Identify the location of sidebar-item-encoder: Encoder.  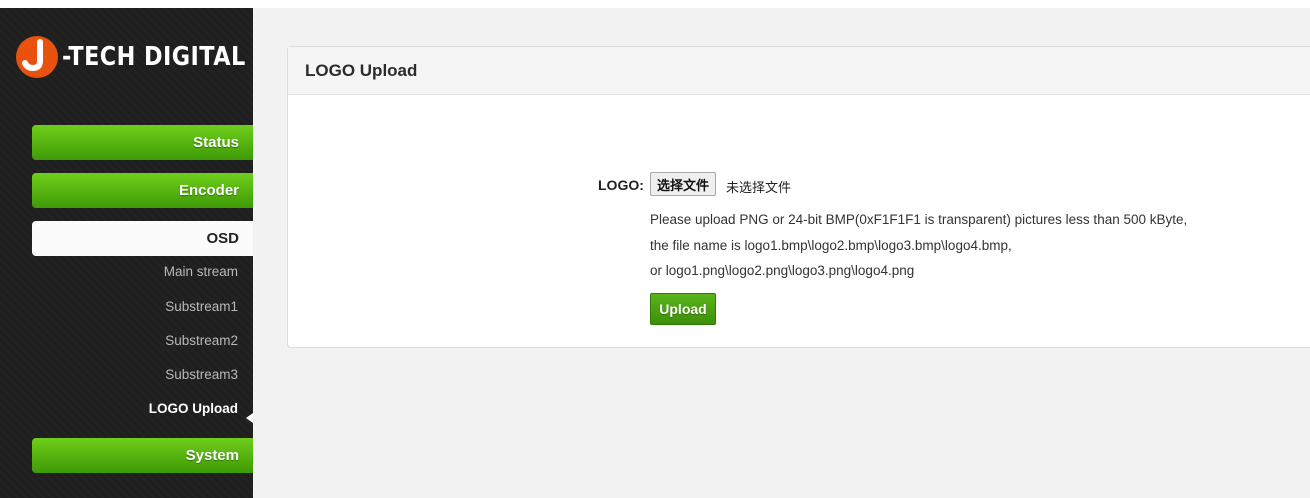
(142, 190).